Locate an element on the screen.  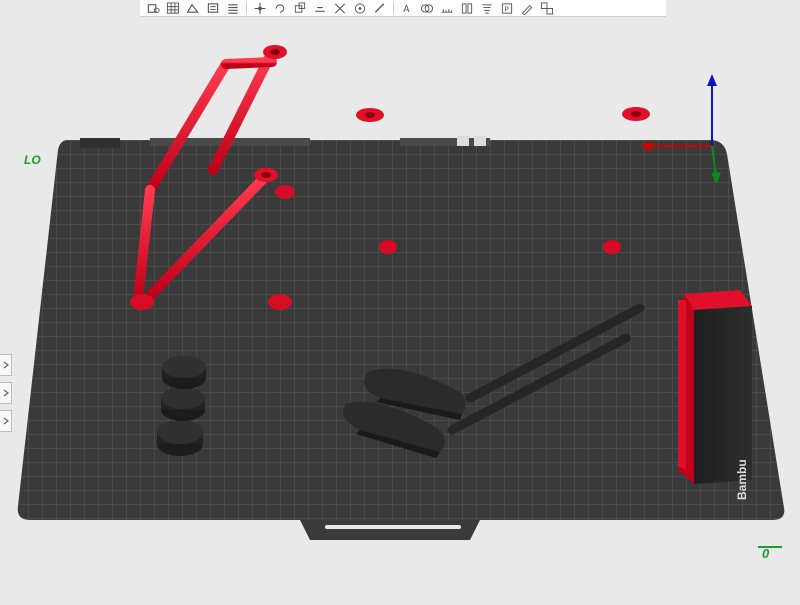
expand-panel-arrow is located at coordinates (6, 365).